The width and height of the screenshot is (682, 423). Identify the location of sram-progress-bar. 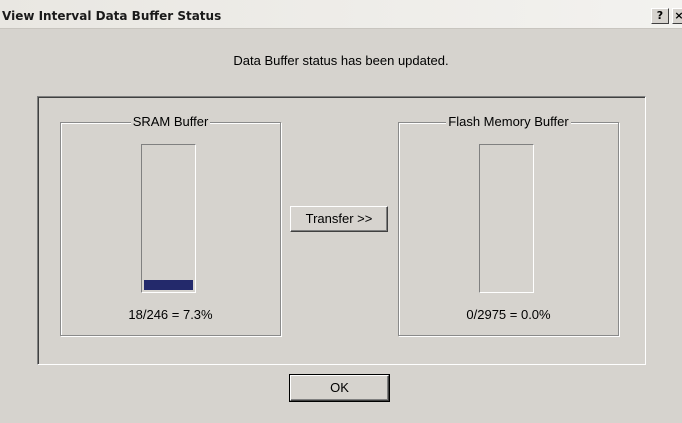
(168, 218).